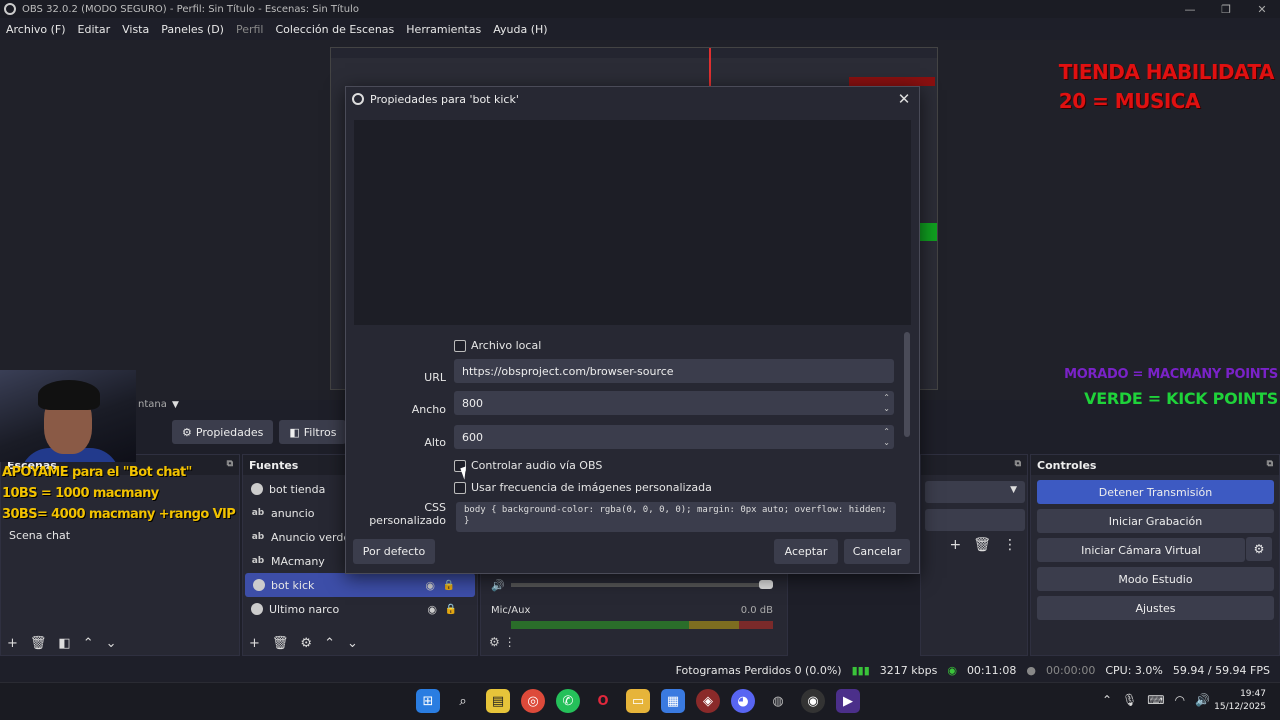 The width and height of the screenshot is (1280, 720). Describe the element at coordinates (460, 345) in the screenshot. I see `local-file-checkbox` at that location.